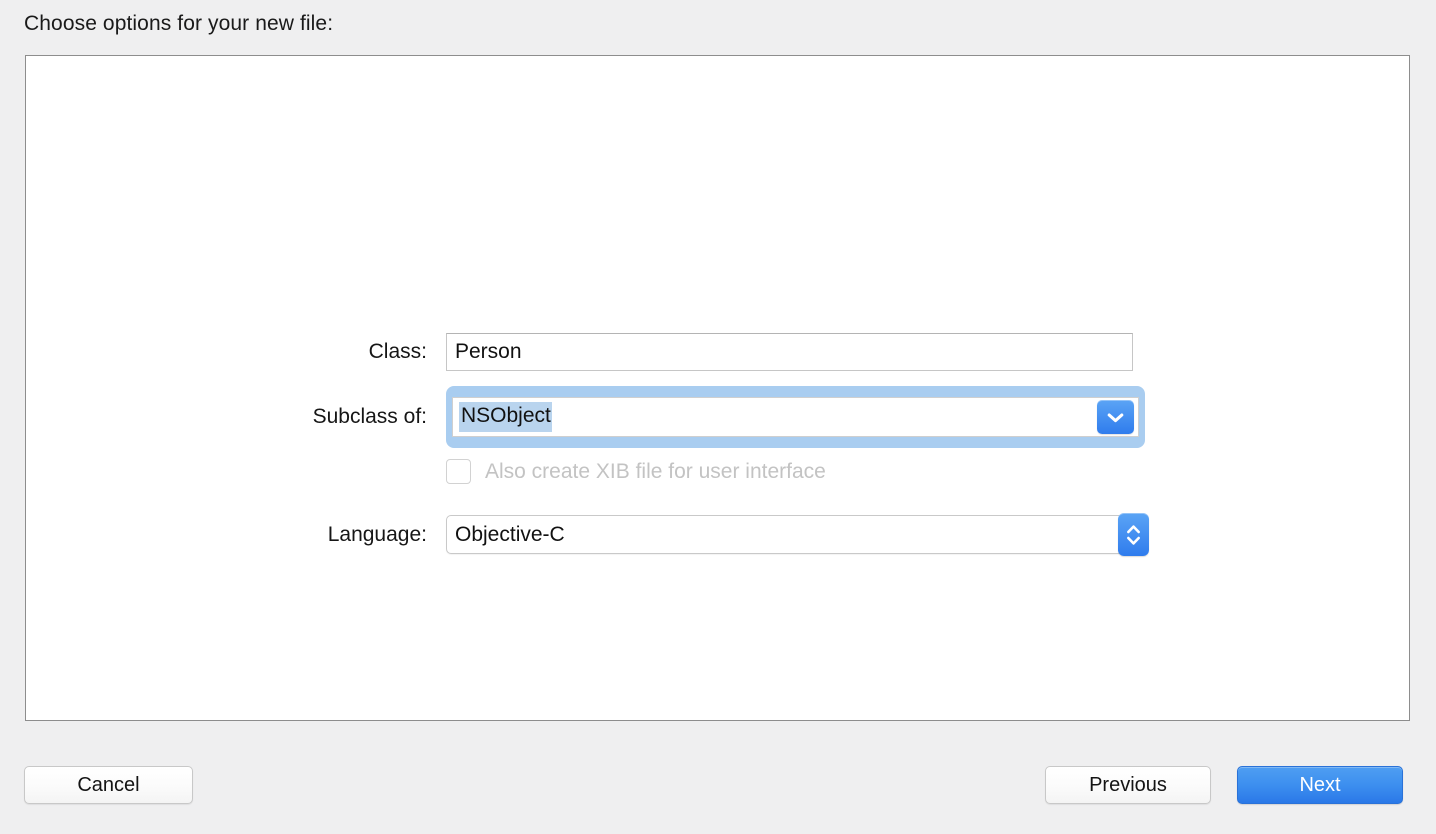 The width and height of the screenshot is (1436, 834). Describe the element at coordinates (369, 416) in the screenshot. I see `subclass-label: Subclass of:` at that location.